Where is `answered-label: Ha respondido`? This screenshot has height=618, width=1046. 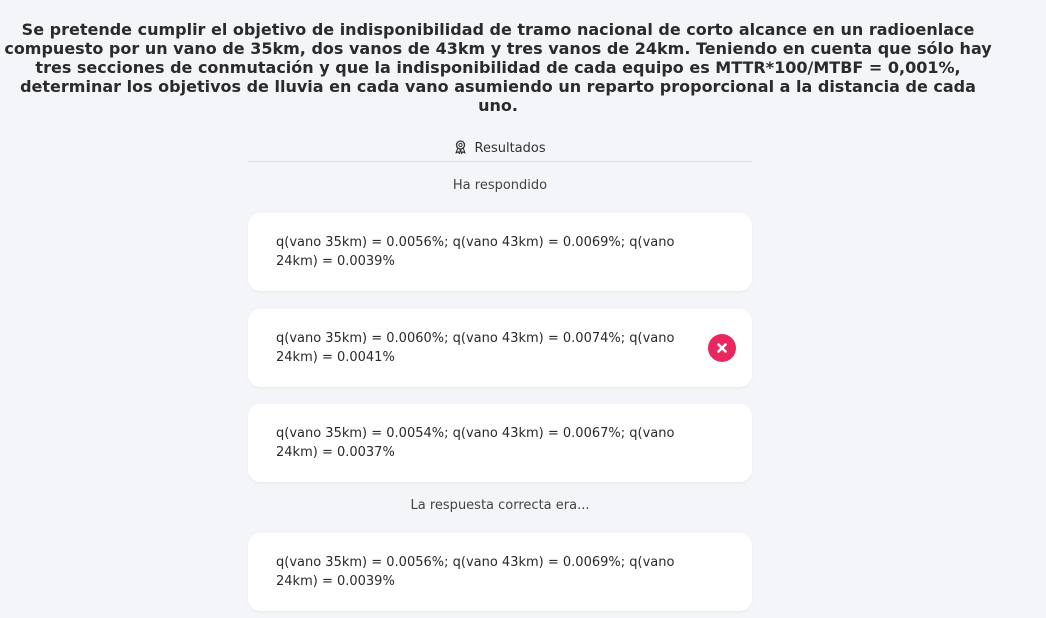 answered-label: Ha respondido is located at coordinates (500, 185).